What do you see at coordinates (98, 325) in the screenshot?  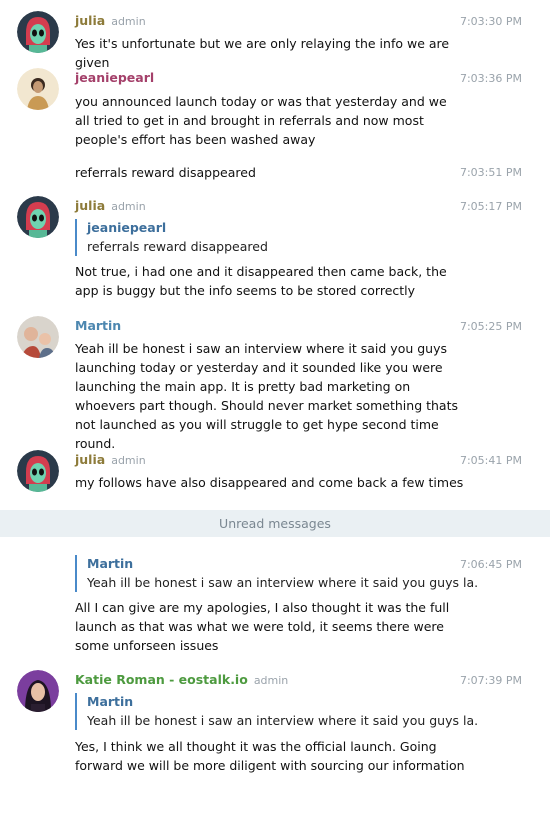 I see `sender-name: Martin` at bounding box center [98, 325].